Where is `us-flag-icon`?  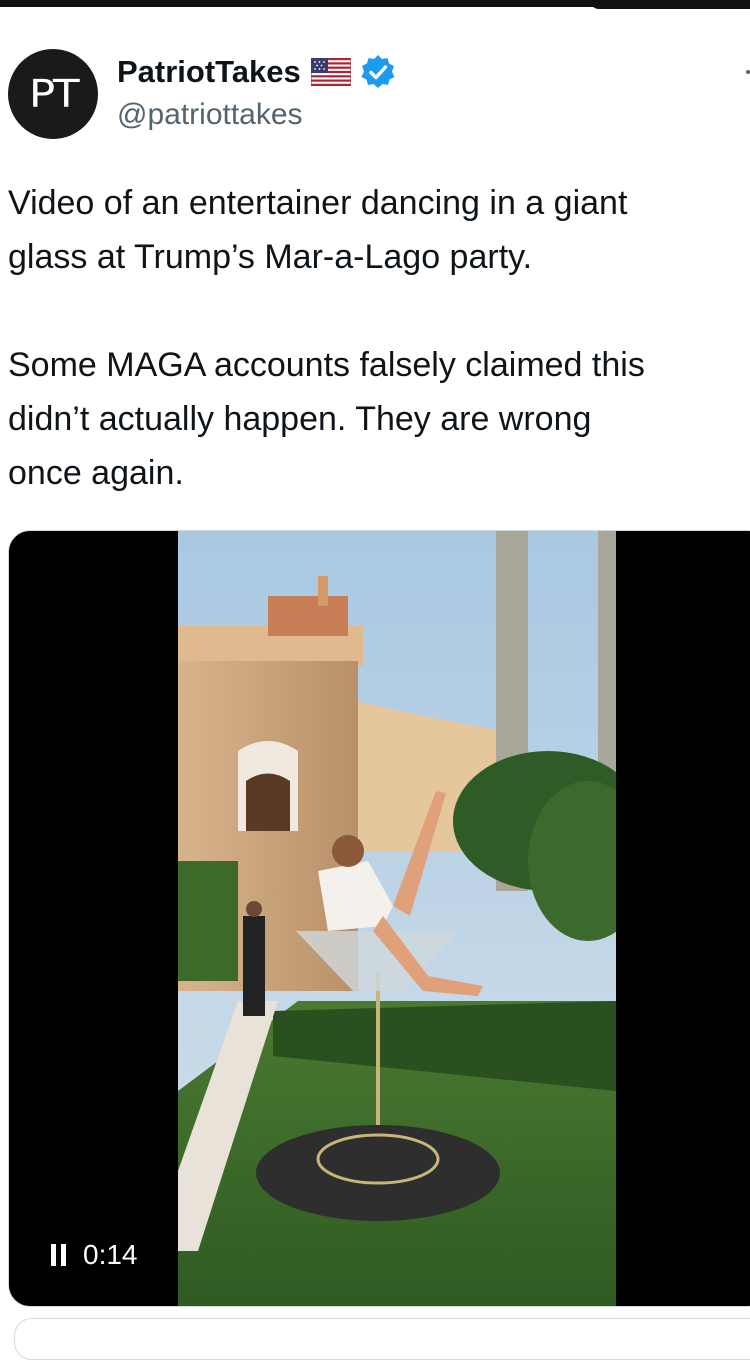
us-flag-icon is located at coordinates (330, 72).